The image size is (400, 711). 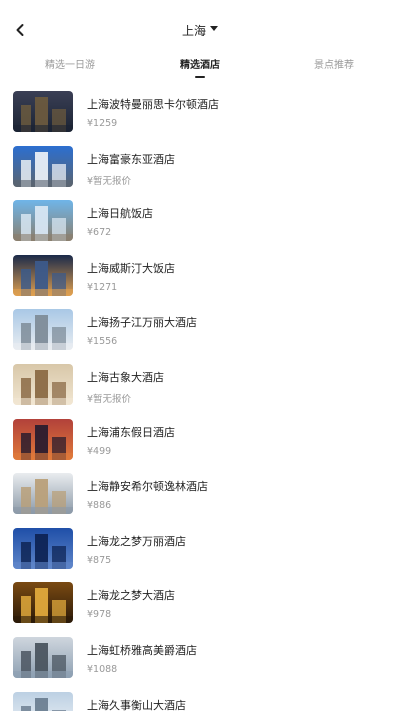 What do you see at coordinates (142, 650) in the screenshot?
I see `hotel-name: 上海虹桥雅高美爵酒店` at bounding box center [142, 650].